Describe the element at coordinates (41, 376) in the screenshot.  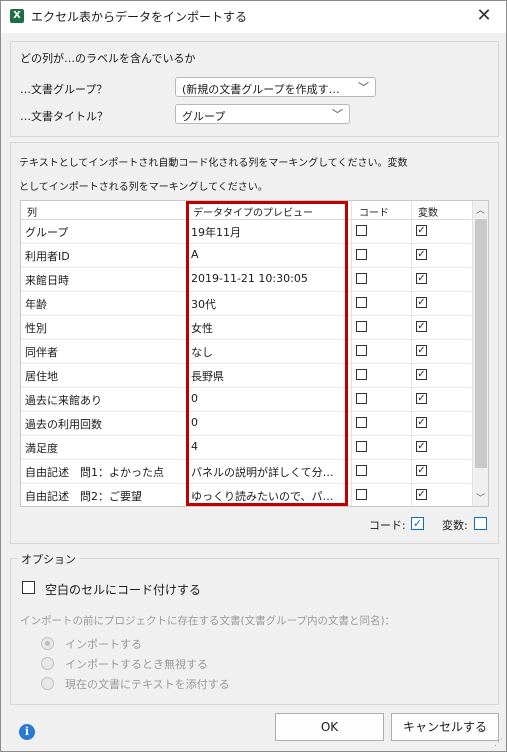
I see `row-column-name: 居住地` at that location.